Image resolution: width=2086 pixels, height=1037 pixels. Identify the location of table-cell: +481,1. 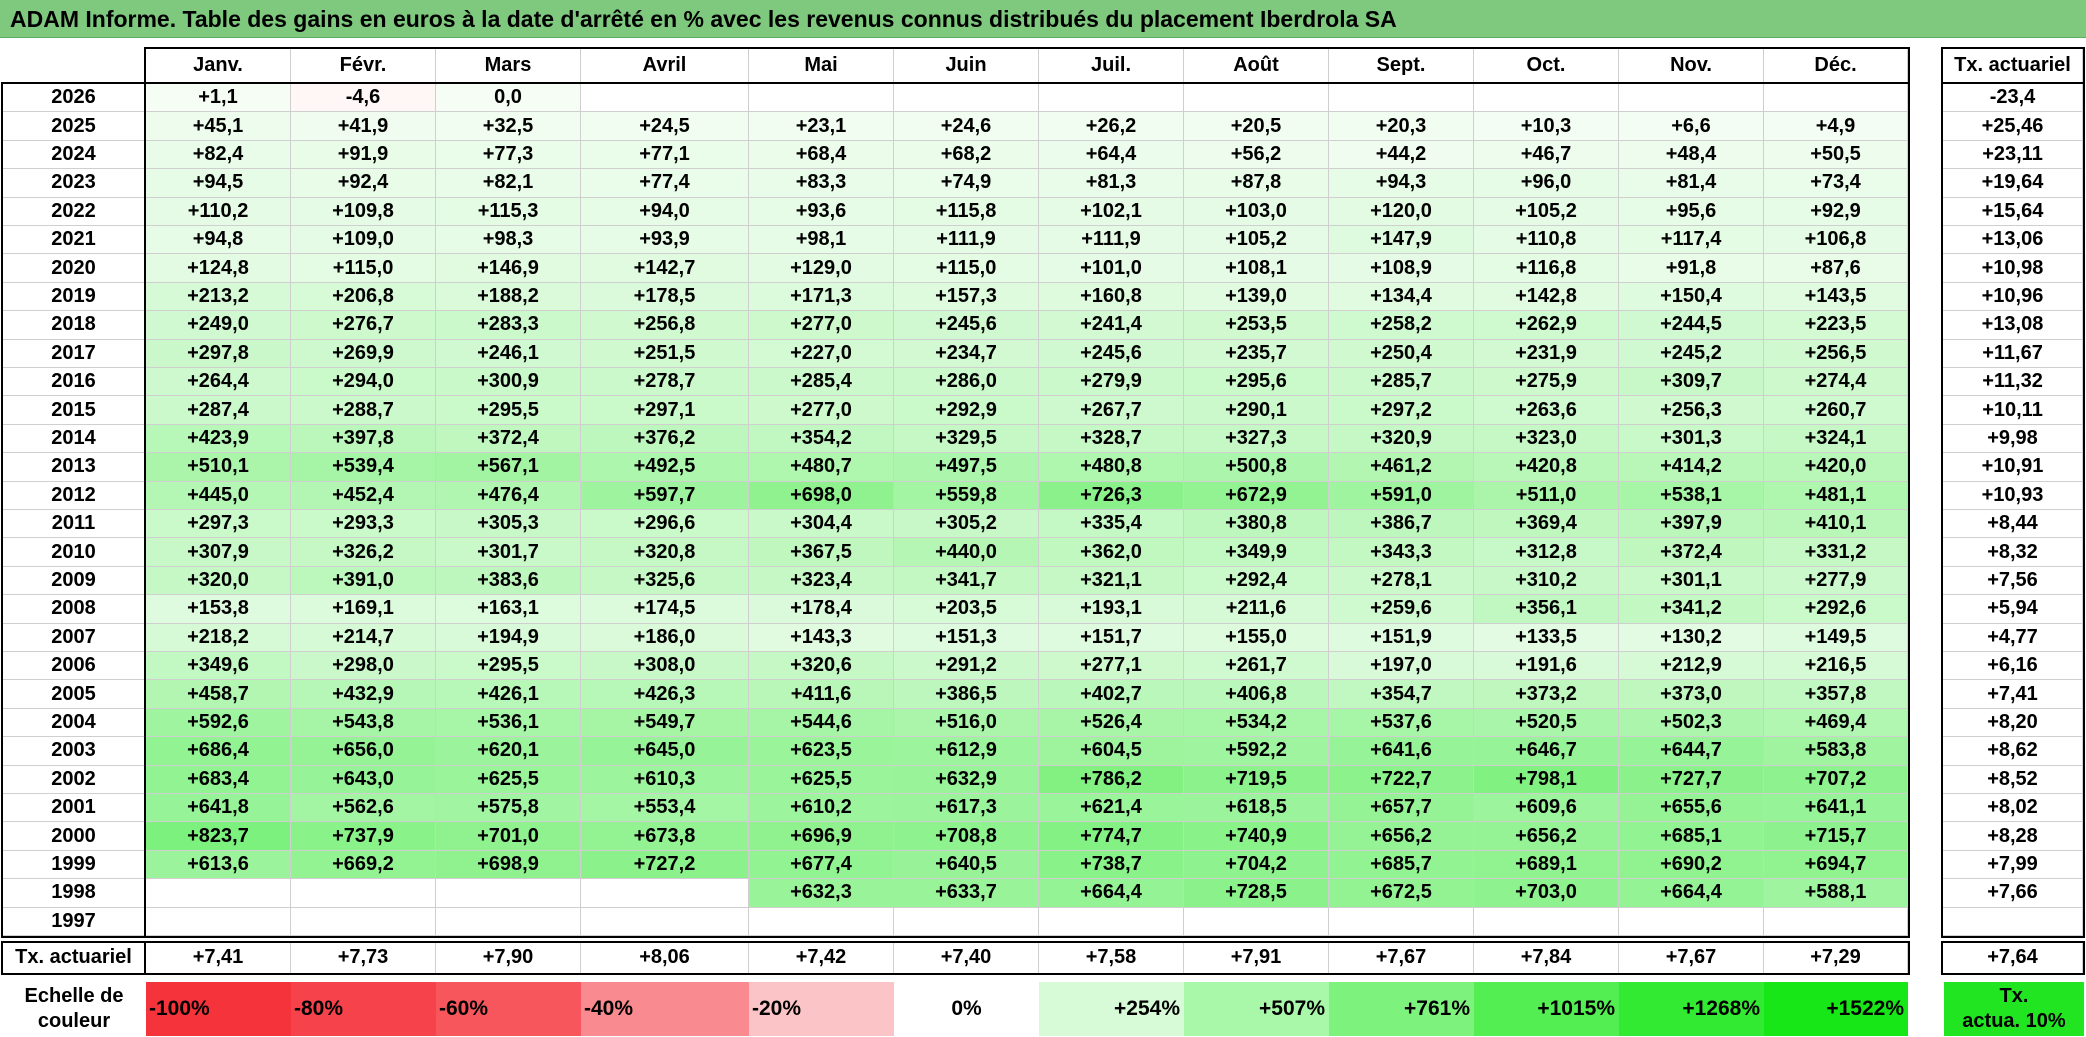
(1836, 495).